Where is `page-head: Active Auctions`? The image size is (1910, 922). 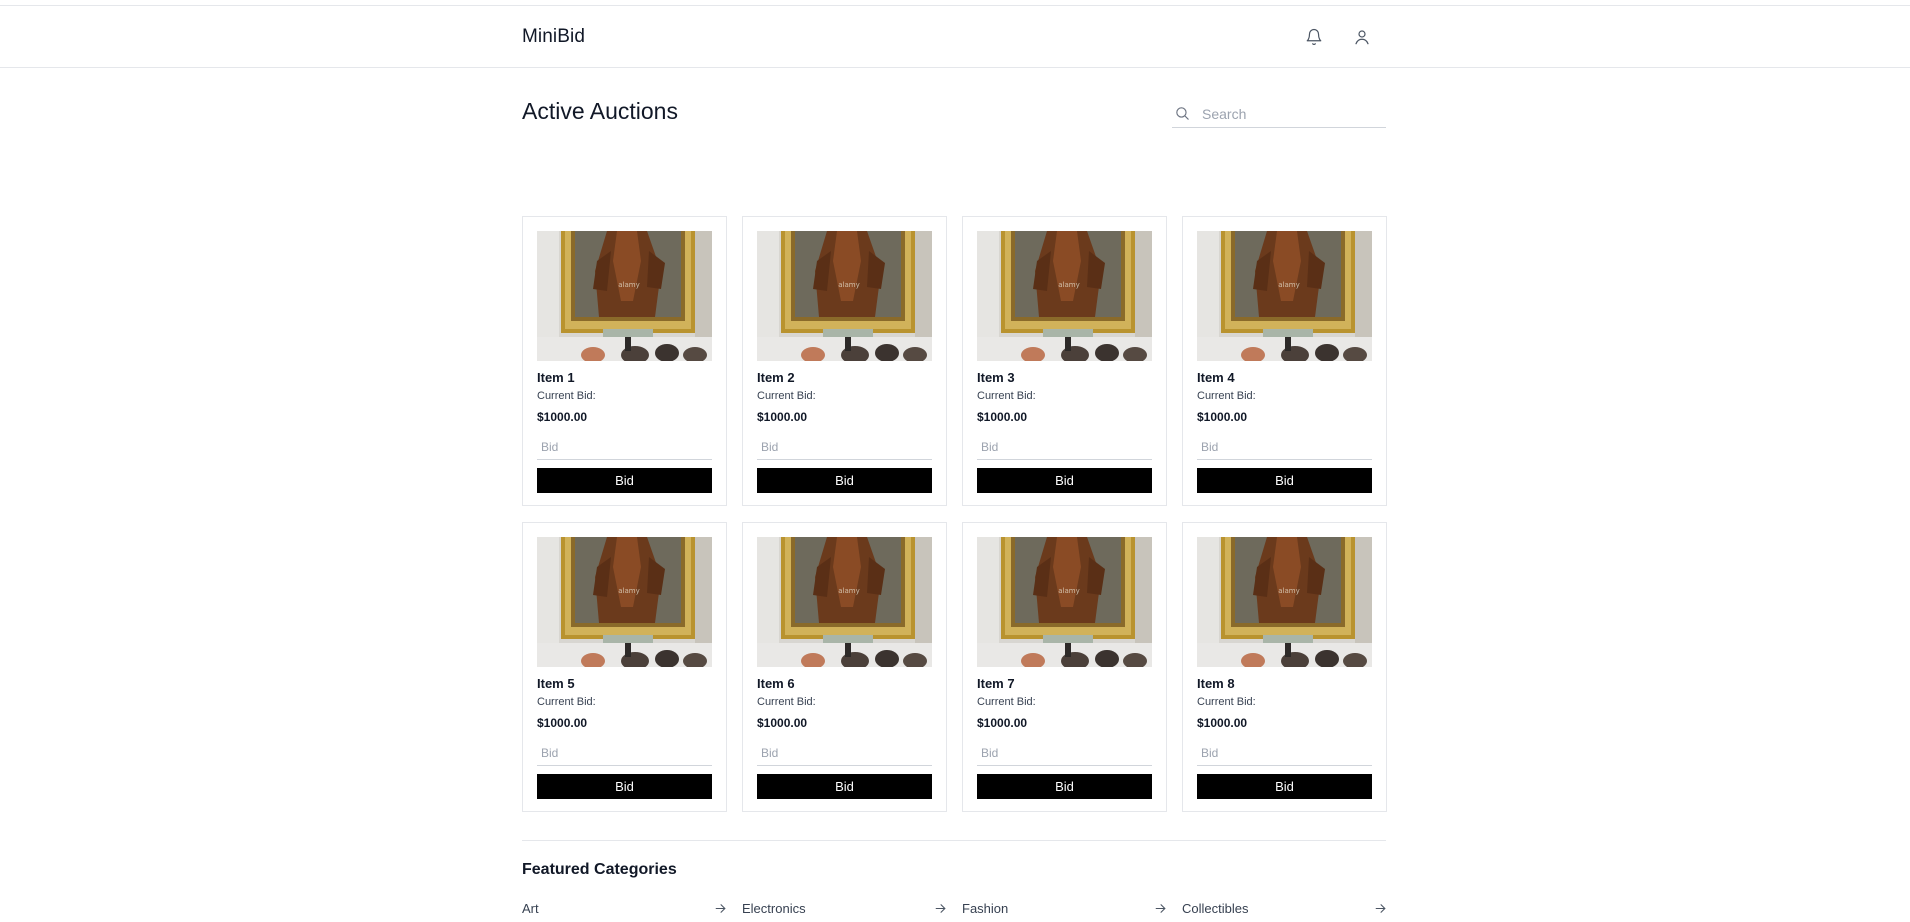
page-head: Active Auctions is located at coordinates (954, 113).